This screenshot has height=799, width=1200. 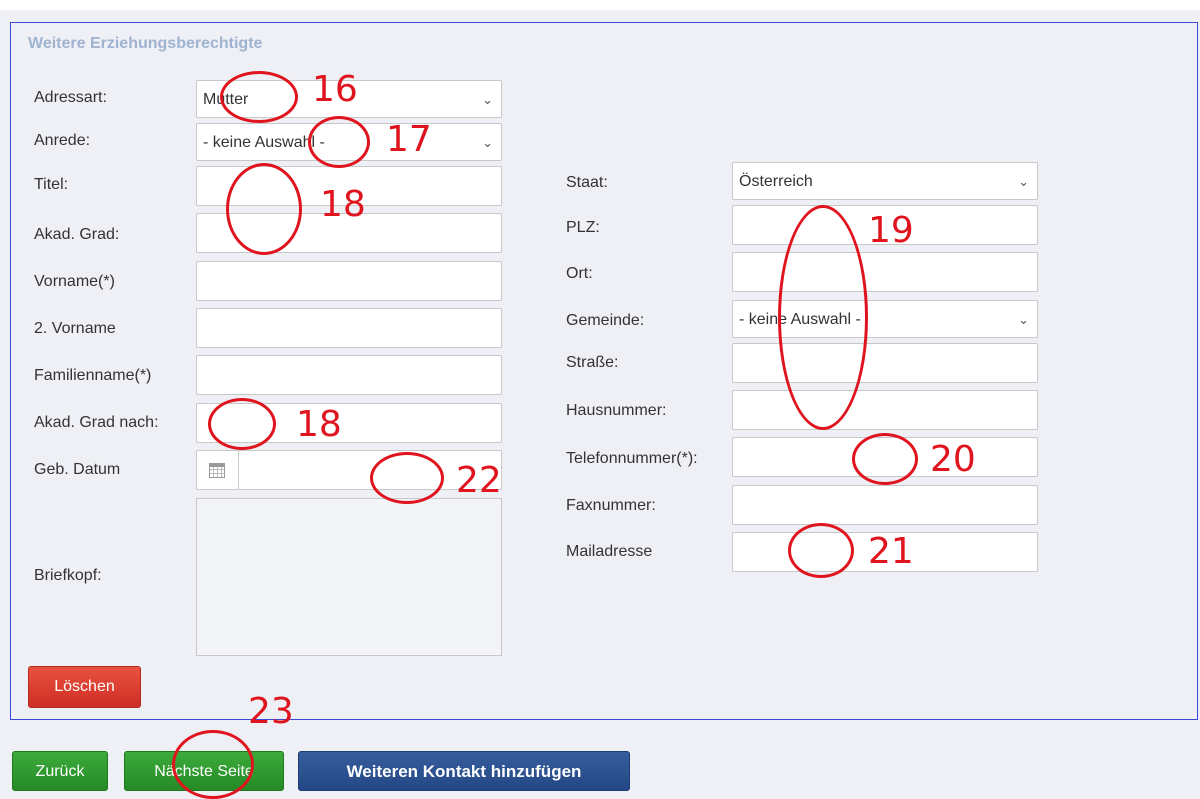 What do you see at coordinates (776, 181) in the screenshot?
I see `staat-value: Österreich` at bounding box center [776, 181].